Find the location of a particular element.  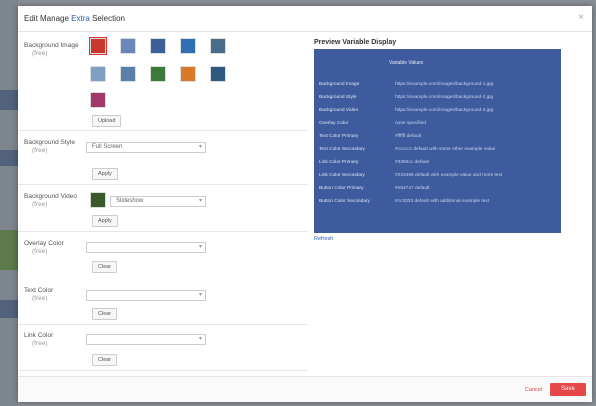

thumbnail-blue-sky is located at coordinates (128, 46).